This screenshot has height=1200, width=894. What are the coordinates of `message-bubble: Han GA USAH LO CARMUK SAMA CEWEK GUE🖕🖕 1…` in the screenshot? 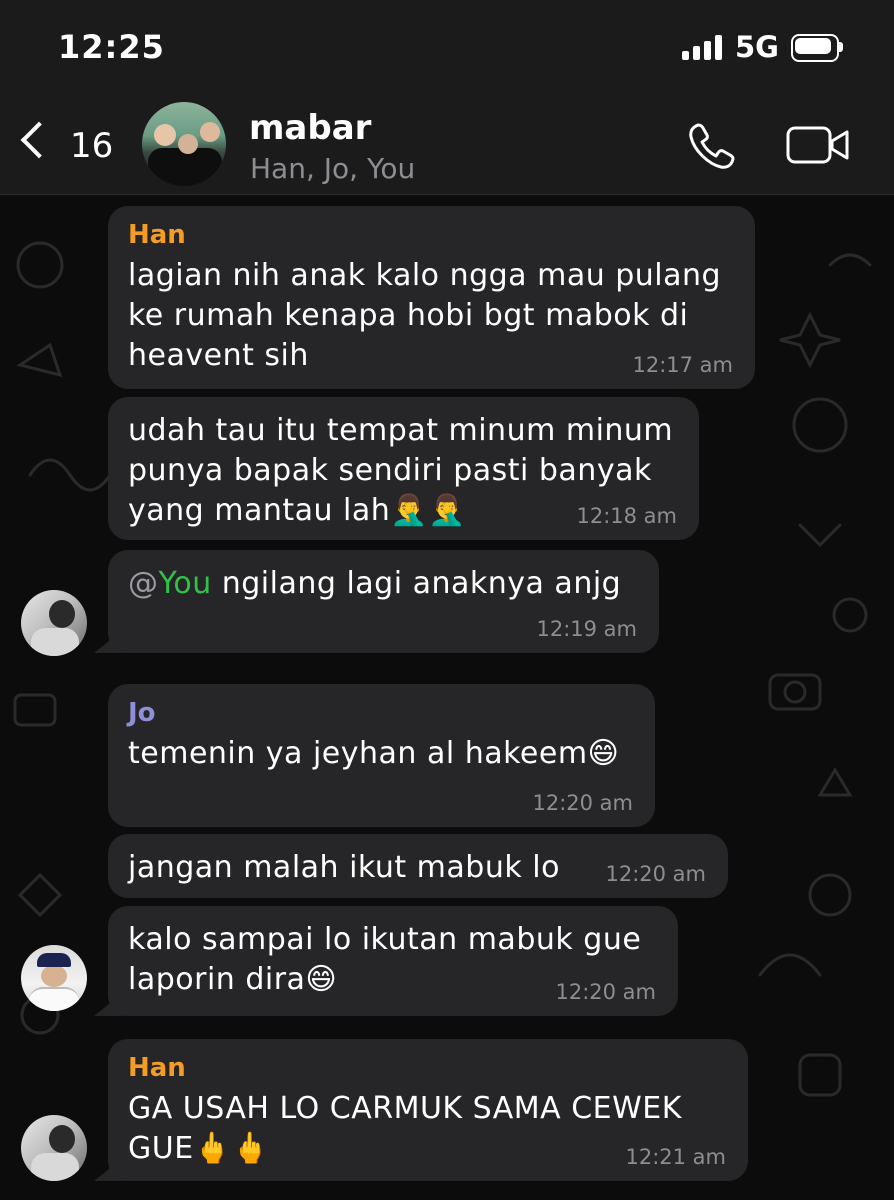 It's located at (421, 1110).